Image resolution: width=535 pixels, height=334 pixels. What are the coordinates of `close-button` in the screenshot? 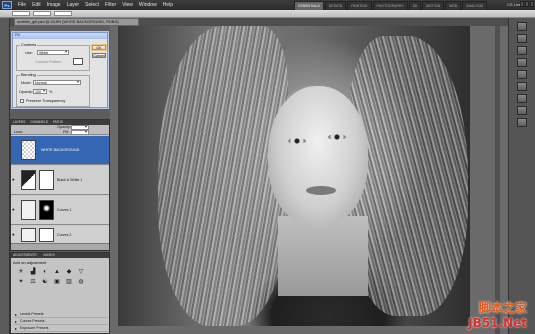 It's located at (532, 4).